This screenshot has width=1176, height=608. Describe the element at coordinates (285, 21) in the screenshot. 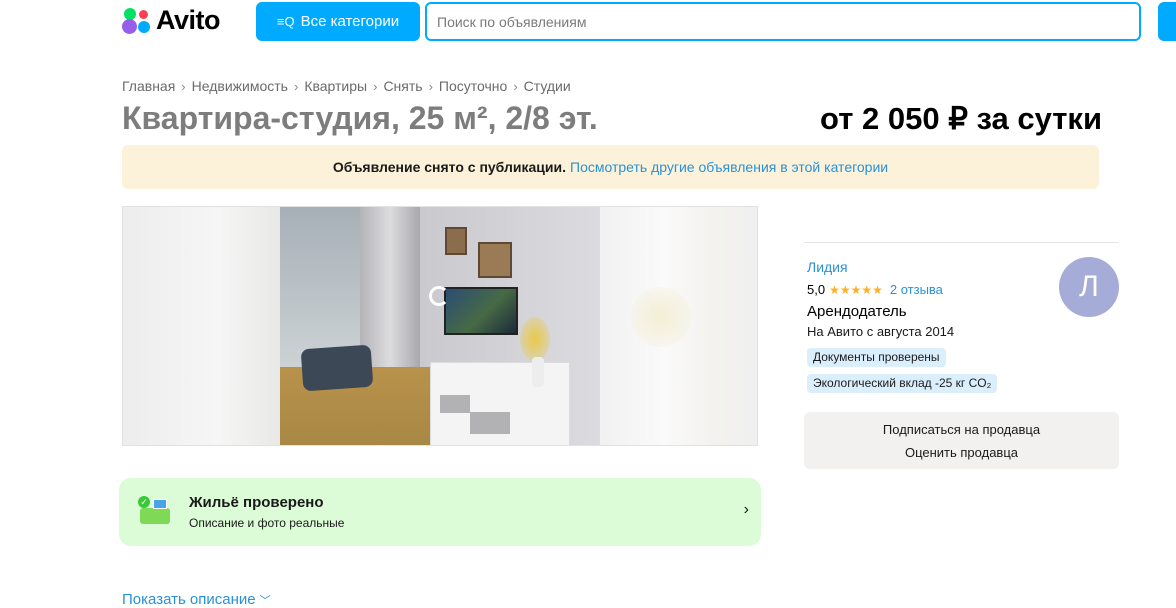

I see `categories-search-icon: ≡Q` at that location.